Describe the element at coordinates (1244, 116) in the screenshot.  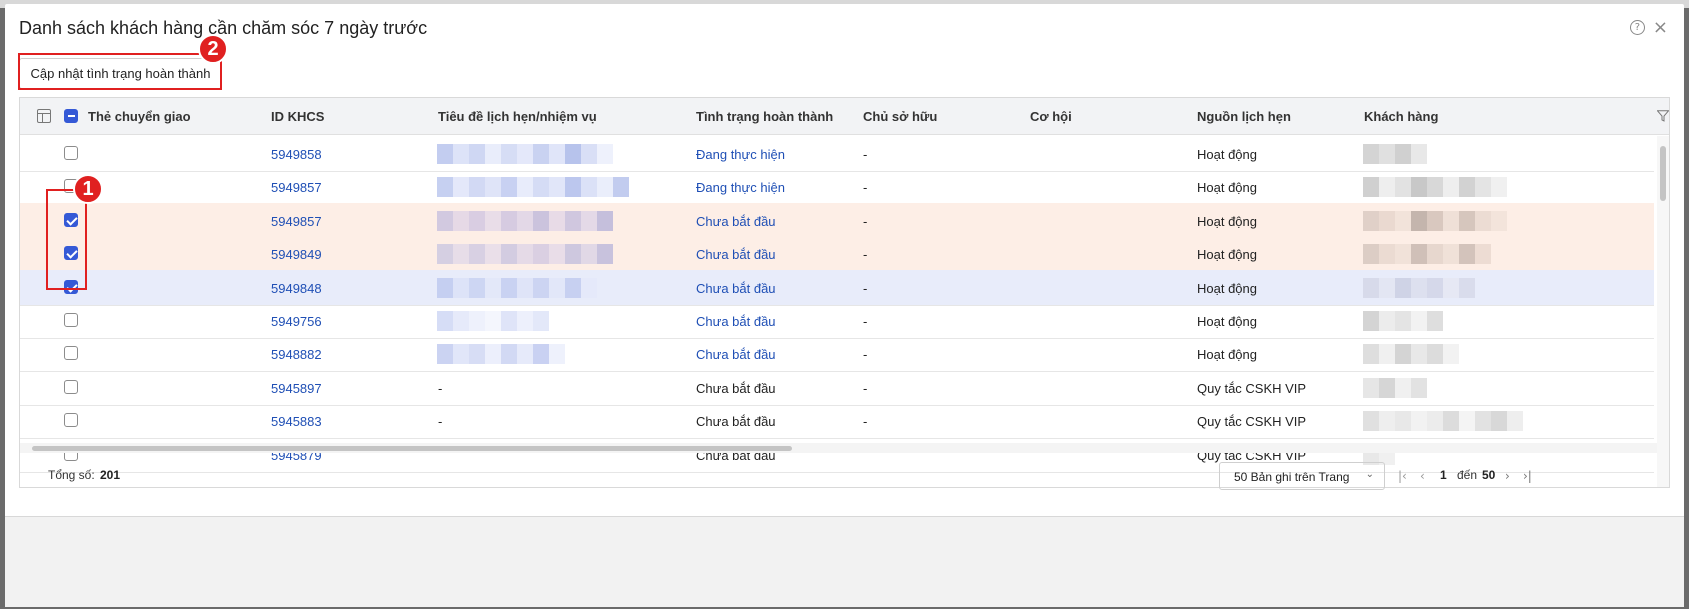
I see `column-header-source: Nguồn lịch hẹn` at that location.